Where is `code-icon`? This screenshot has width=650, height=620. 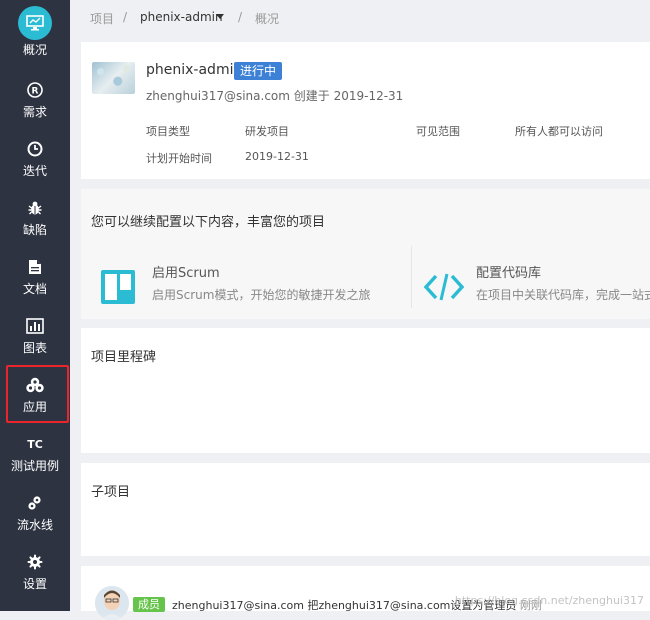
code-icon is located at coordinates (444, 287).